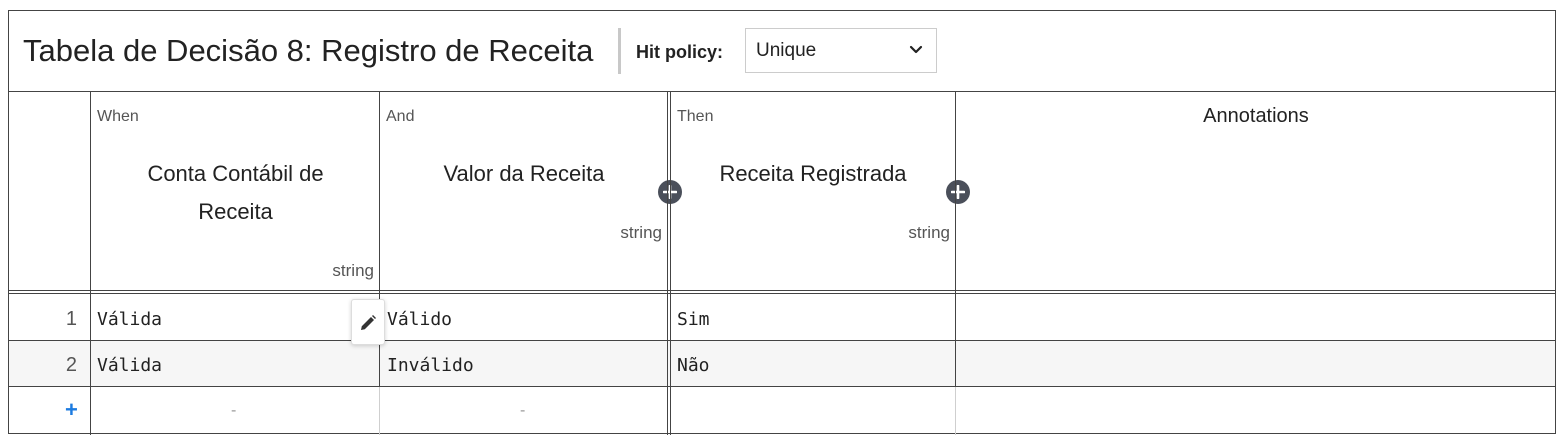 The height and width of the screenshot is (448, 1564). Describe the element at coordinates (841, 50) in the screenshot. I see `hit-policy-select: Unique` at that location.